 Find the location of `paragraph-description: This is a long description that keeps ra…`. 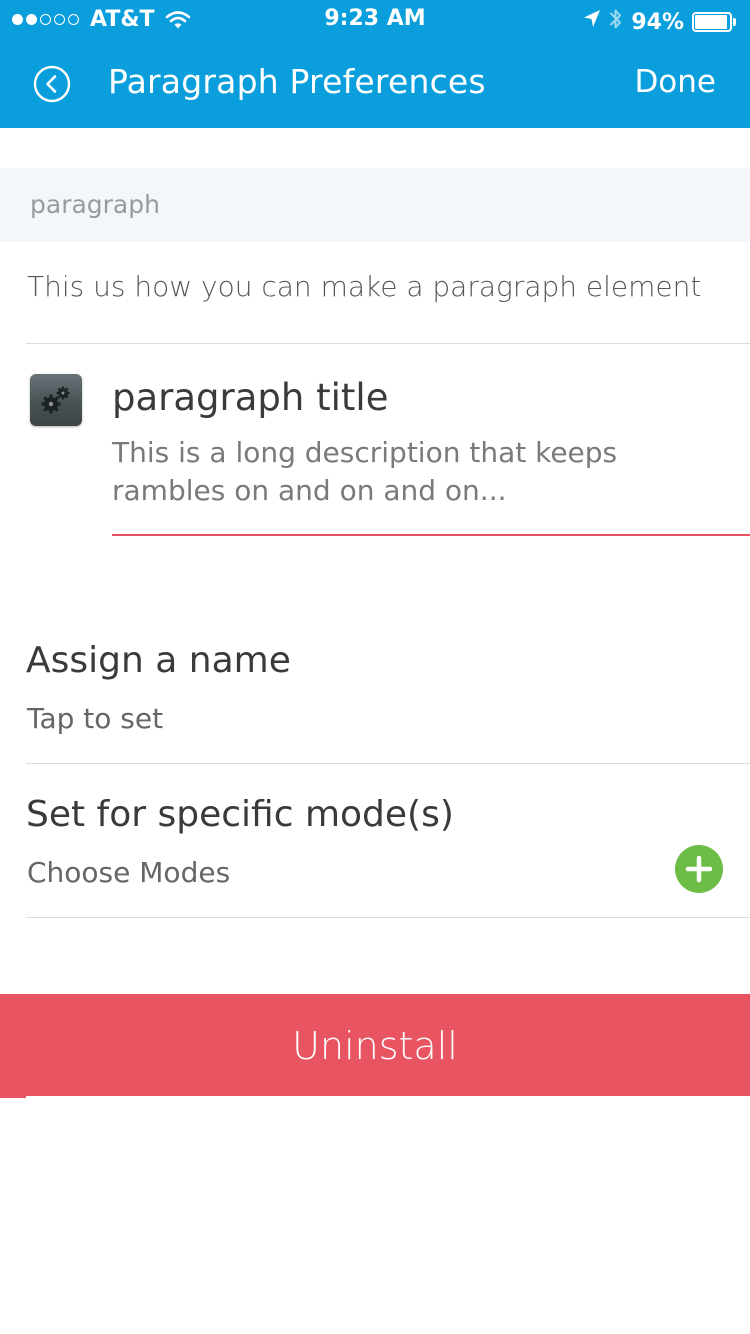

paragraph-description: This is a long description that keeps ra… is located at coordinates (365, 471).